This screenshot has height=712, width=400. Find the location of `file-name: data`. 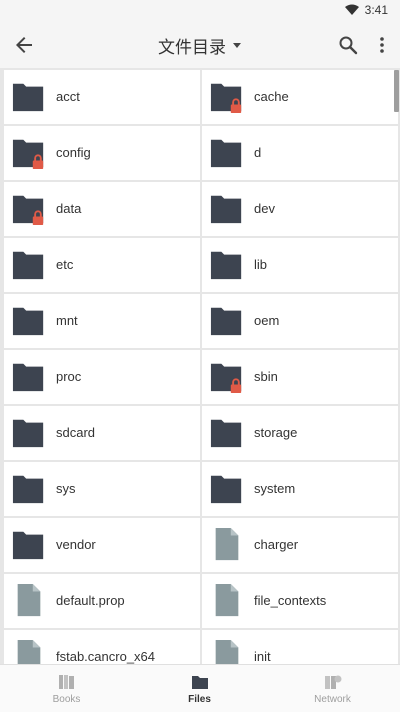

file-name: data is located at coordinates (69, 208).